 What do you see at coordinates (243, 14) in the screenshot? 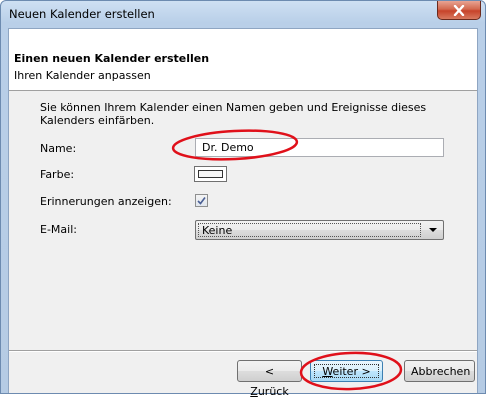
I see `title-bar: Neuen Kalender erstellen` at bounding box center [243, 14].